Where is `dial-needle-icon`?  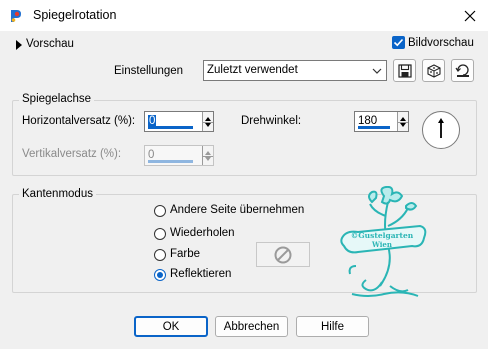
dial-needle-icon is located at coordinates (441, 128).